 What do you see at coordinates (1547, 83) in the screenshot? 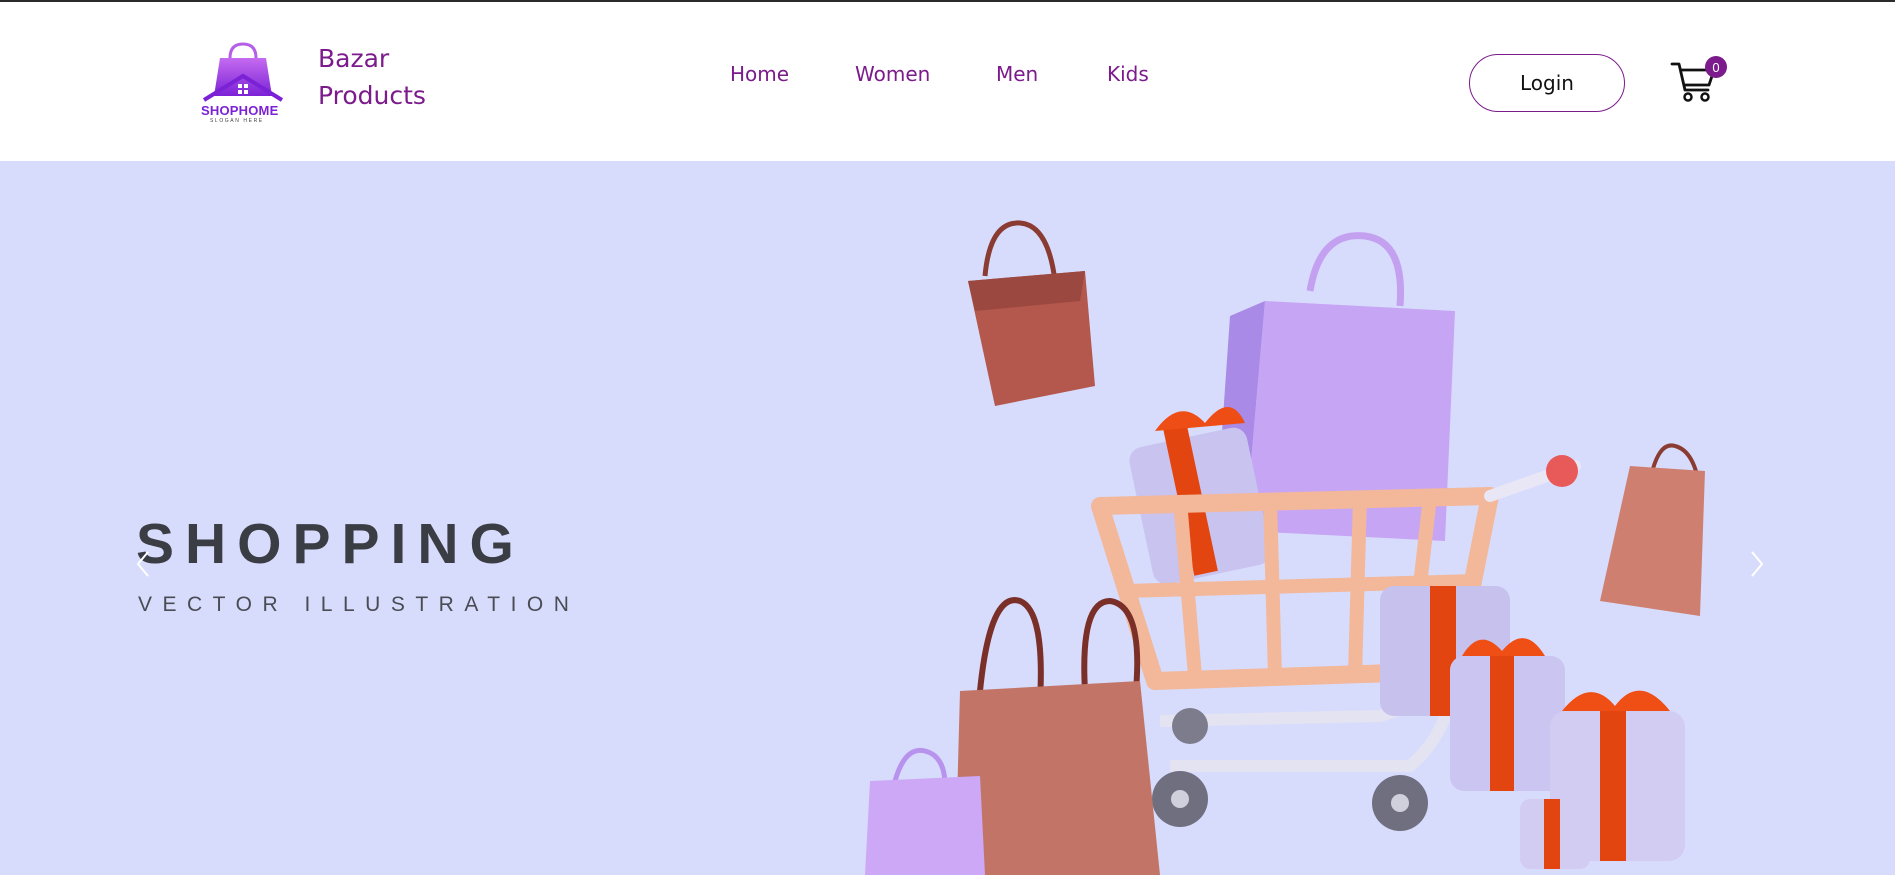
I see `login-button: Login` at bounding box center [1547, 83].